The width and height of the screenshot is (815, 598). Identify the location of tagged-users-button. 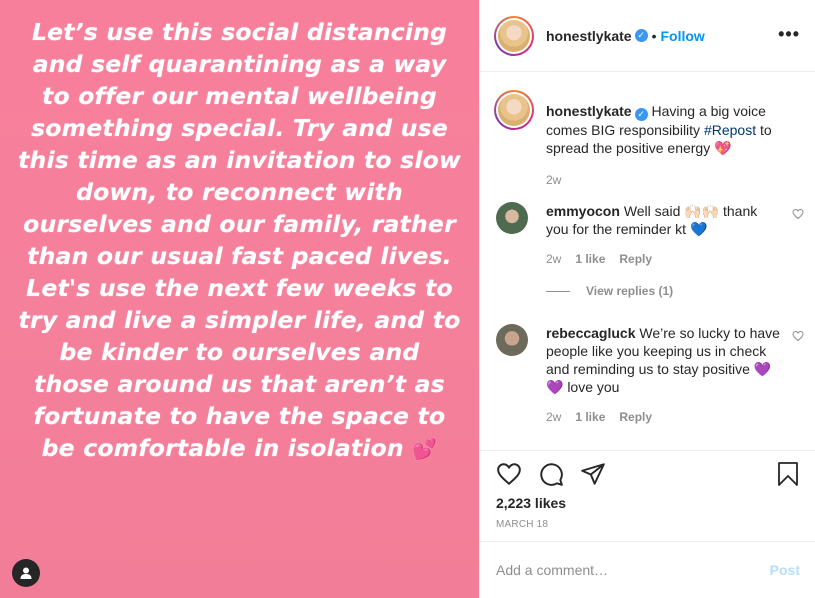
(26, 573).